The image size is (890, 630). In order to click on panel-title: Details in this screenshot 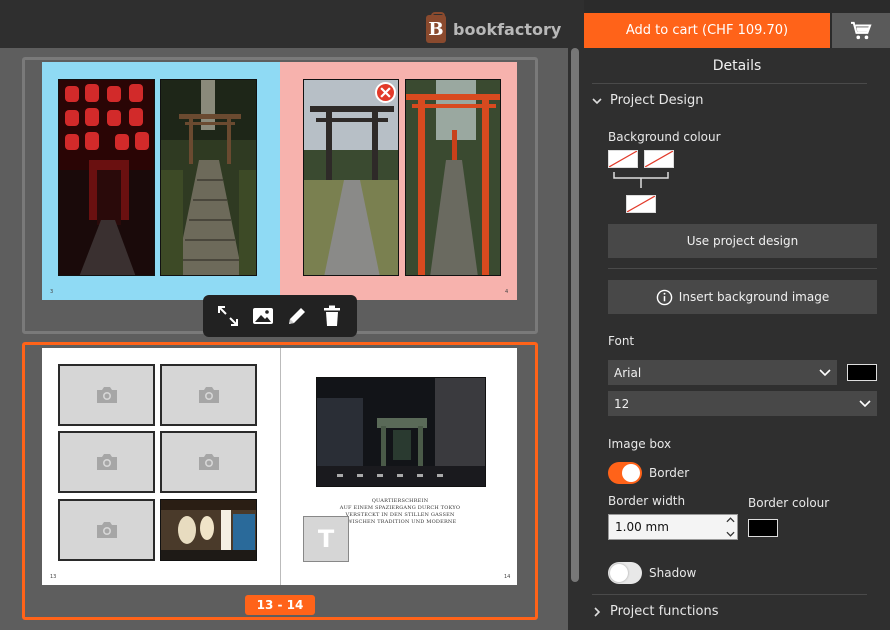, I will do `click(737, 66)`.